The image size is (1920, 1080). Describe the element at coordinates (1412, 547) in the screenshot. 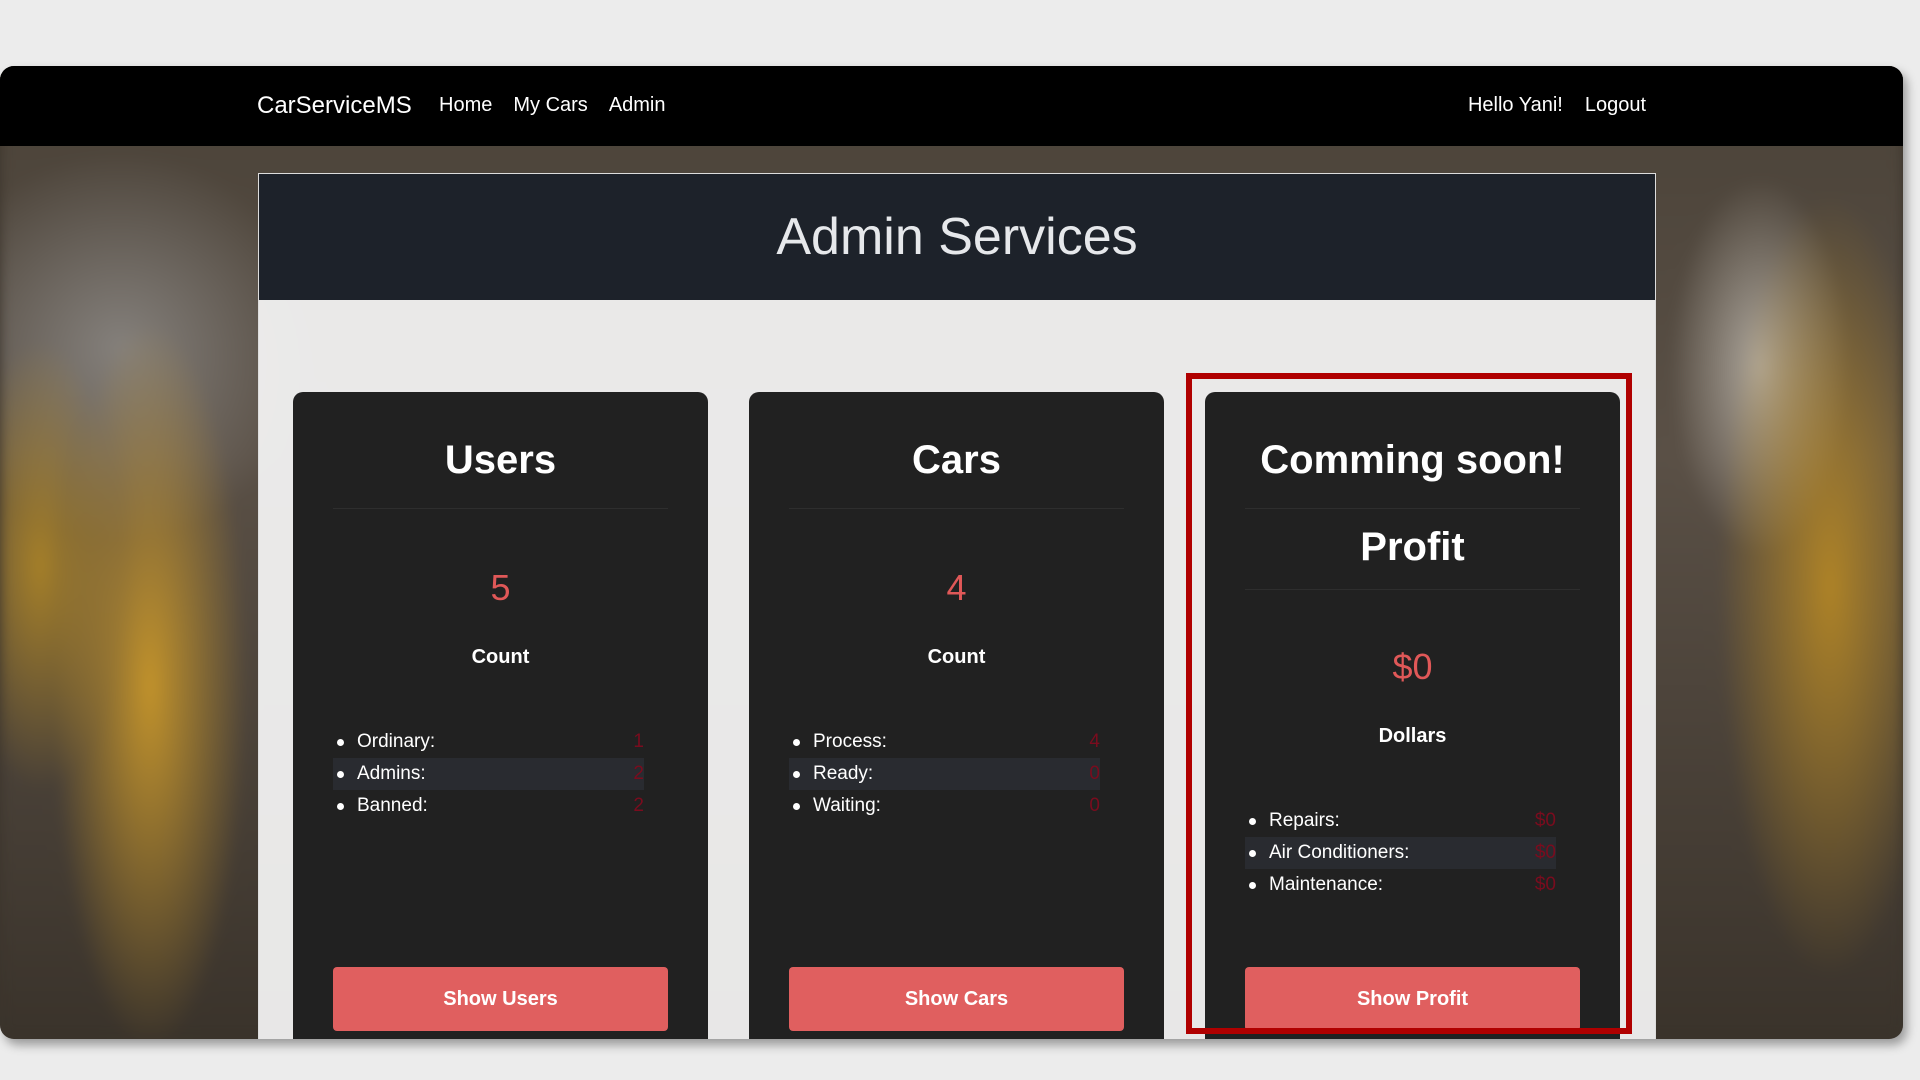

I see `card-title: Profit` at that location.